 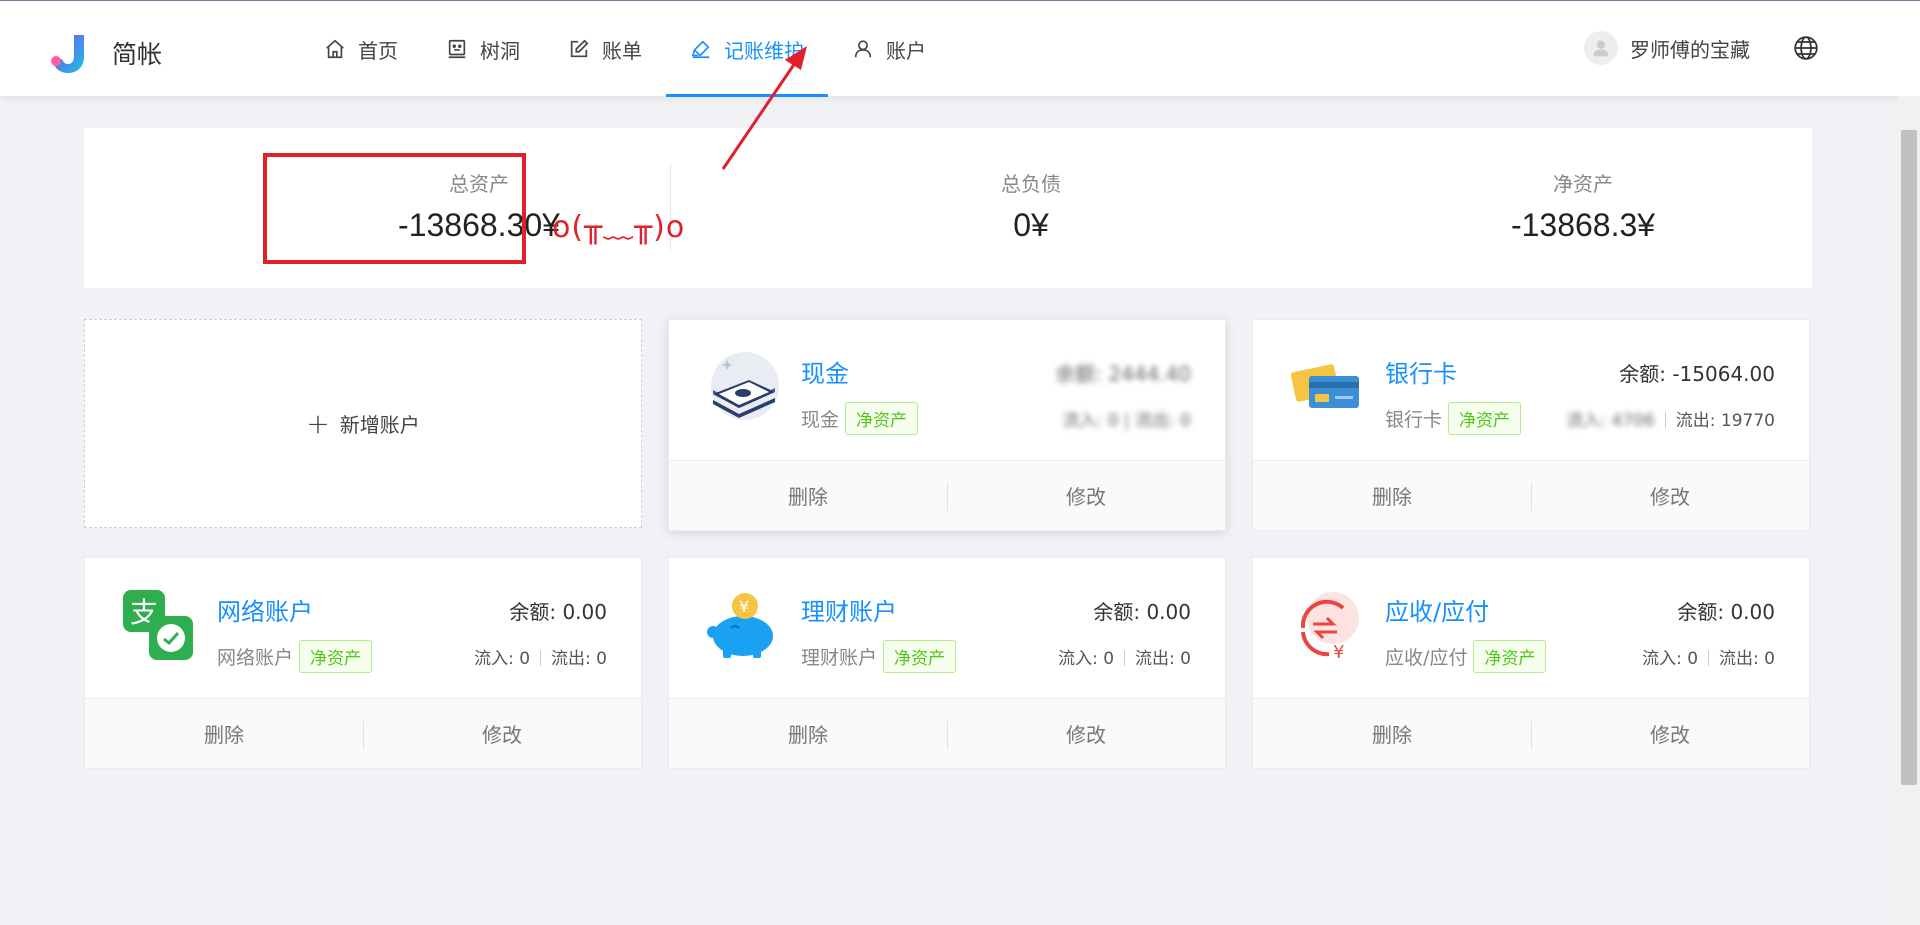 What do you see at coordinates (825, 371) in the screenshot?
I see `account-title: 现金` at bounding box center [825, 371].